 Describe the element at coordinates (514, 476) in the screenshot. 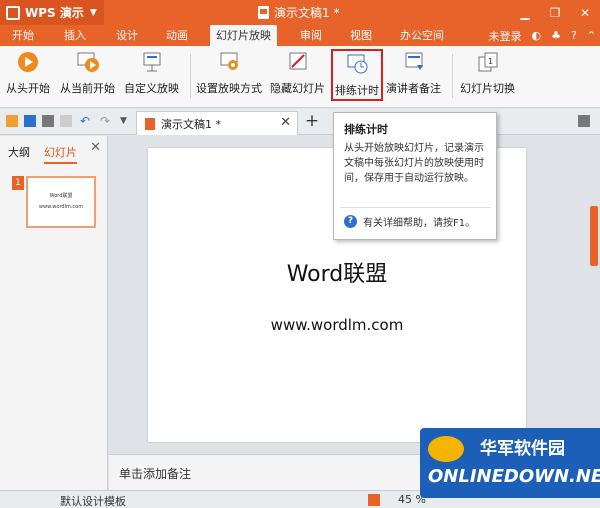

I see `watermark-en: ONLINEDOWN.NET` at that location.